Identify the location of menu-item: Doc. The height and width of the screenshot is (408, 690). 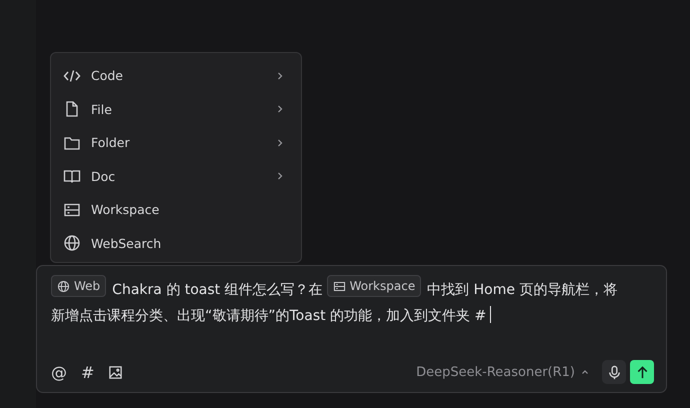
(176, 176).